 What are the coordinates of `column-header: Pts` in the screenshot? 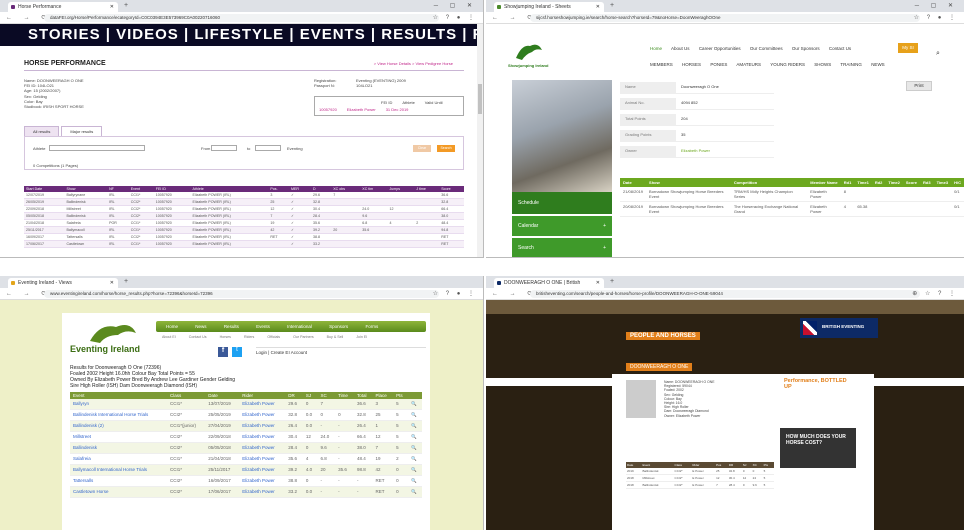 It's located at (401, 395).